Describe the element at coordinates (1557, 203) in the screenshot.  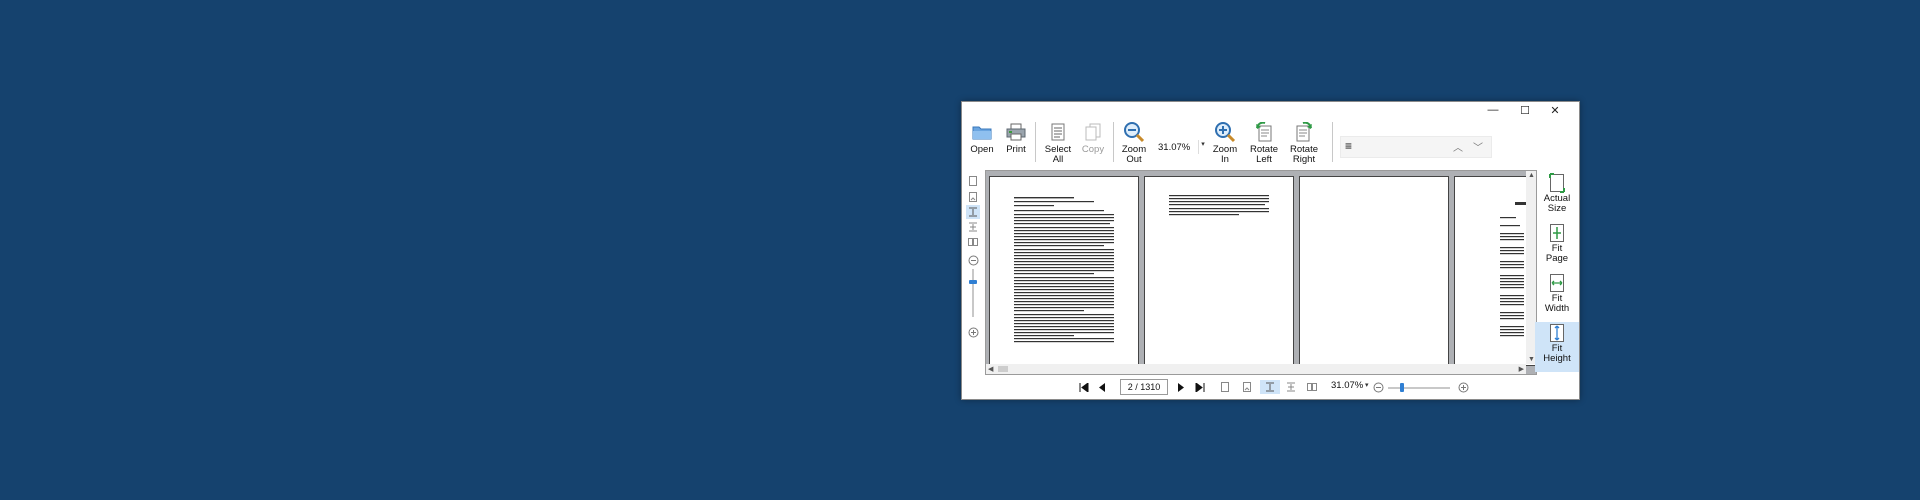
I see `actual-size-label: Actual Size` at that location.